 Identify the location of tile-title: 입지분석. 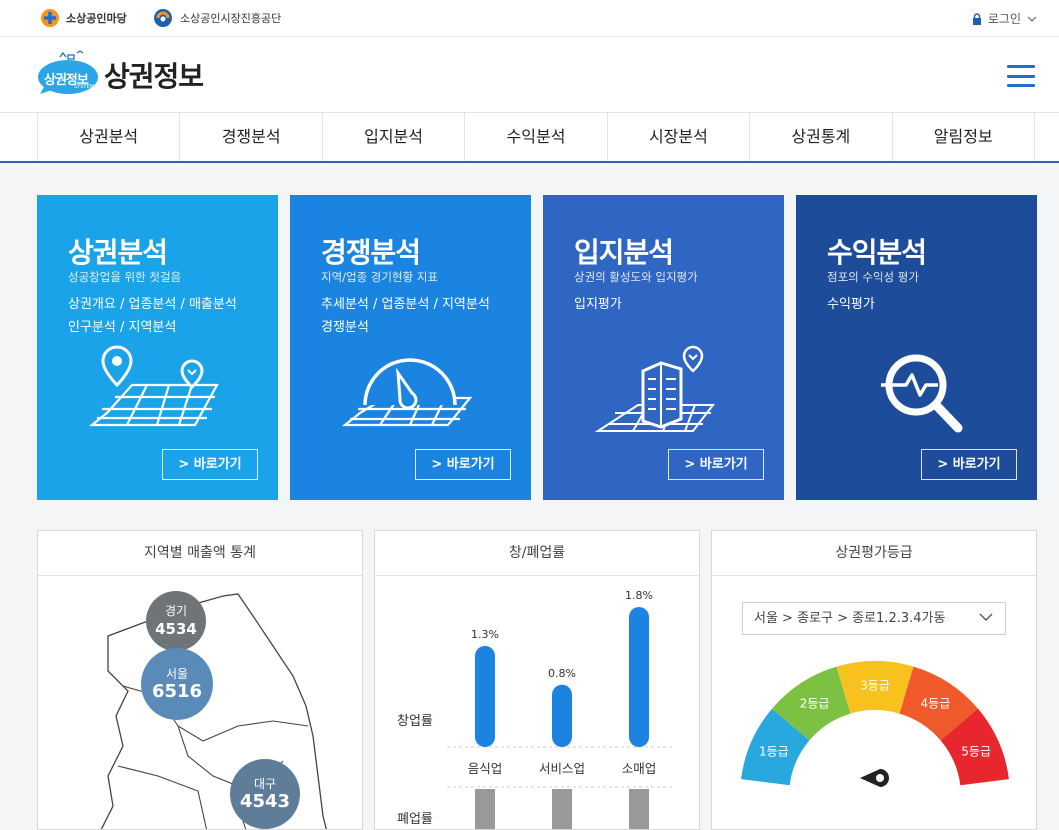
(624, 252).